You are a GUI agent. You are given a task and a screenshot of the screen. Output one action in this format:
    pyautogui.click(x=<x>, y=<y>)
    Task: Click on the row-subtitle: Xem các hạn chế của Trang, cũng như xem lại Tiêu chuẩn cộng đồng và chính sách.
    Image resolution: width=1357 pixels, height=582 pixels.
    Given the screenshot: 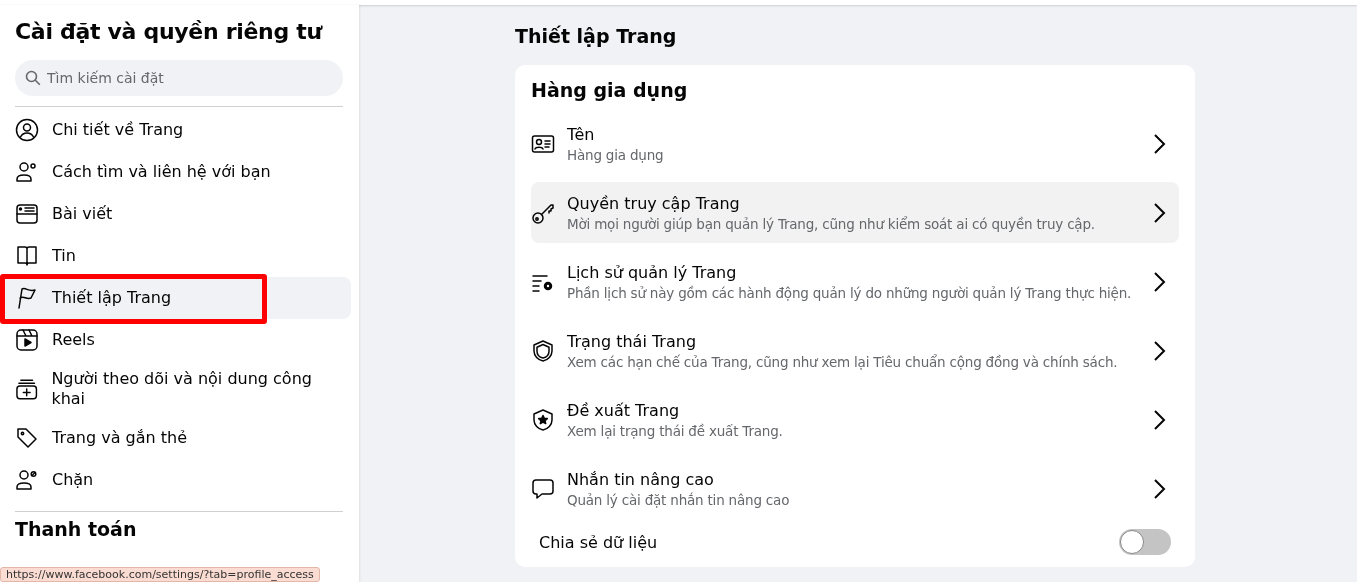 What is the action you would take?
    pyautogui.click(x=843, y=361)
    